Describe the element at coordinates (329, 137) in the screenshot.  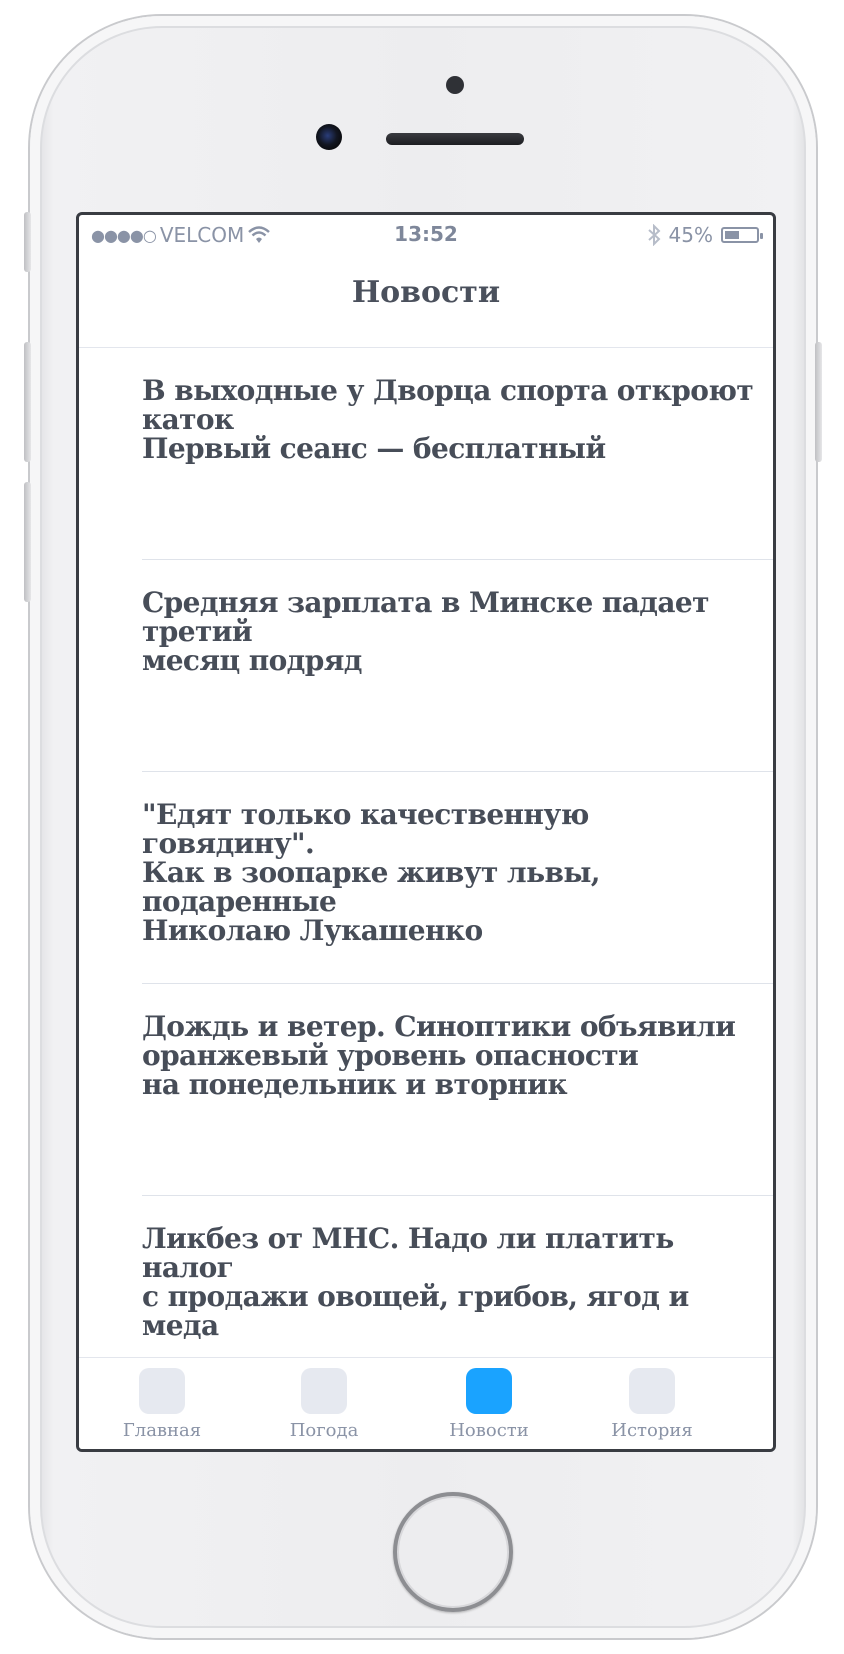
I see `front-camera` at that location.